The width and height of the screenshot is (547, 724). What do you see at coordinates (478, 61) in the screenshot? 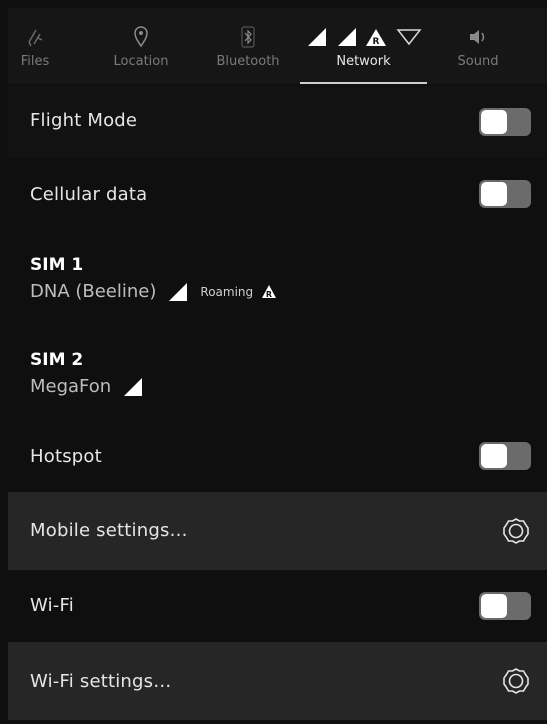
I see `tab-sound-label: Sound` at bounding box center [478, 61].